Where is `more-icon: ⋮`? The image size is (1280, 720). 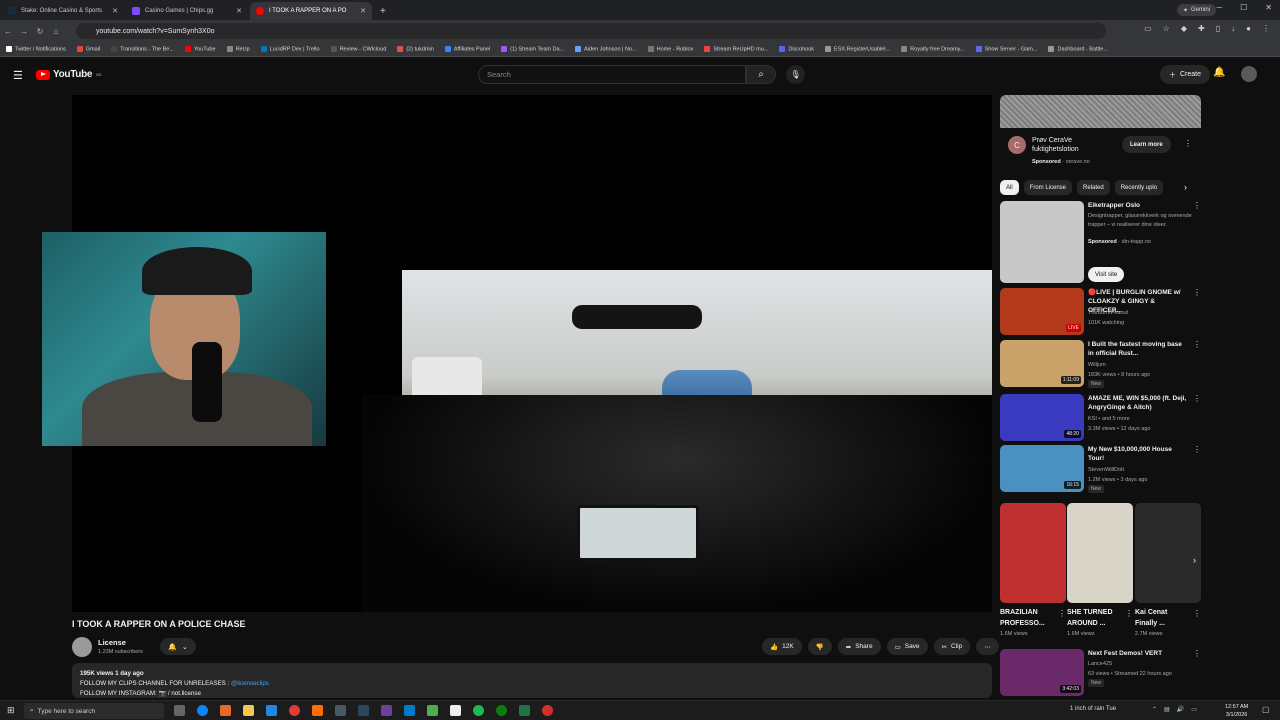 more-icon: ⋮ is located at coordinates (1266, 28).